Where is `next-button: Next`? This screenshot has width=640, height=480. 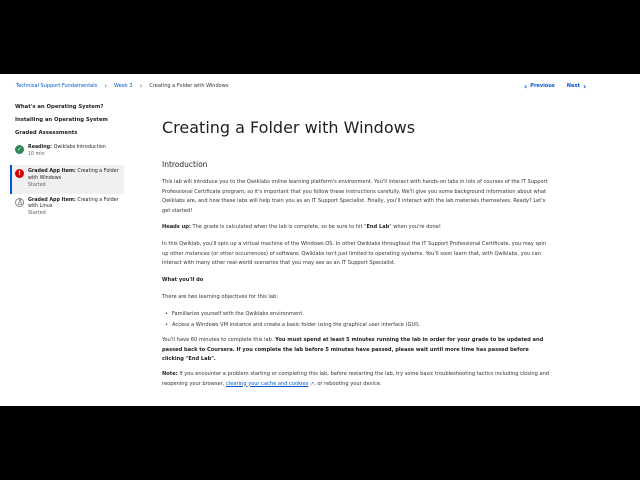
next-button: Next is located at coordinates (573, 86).